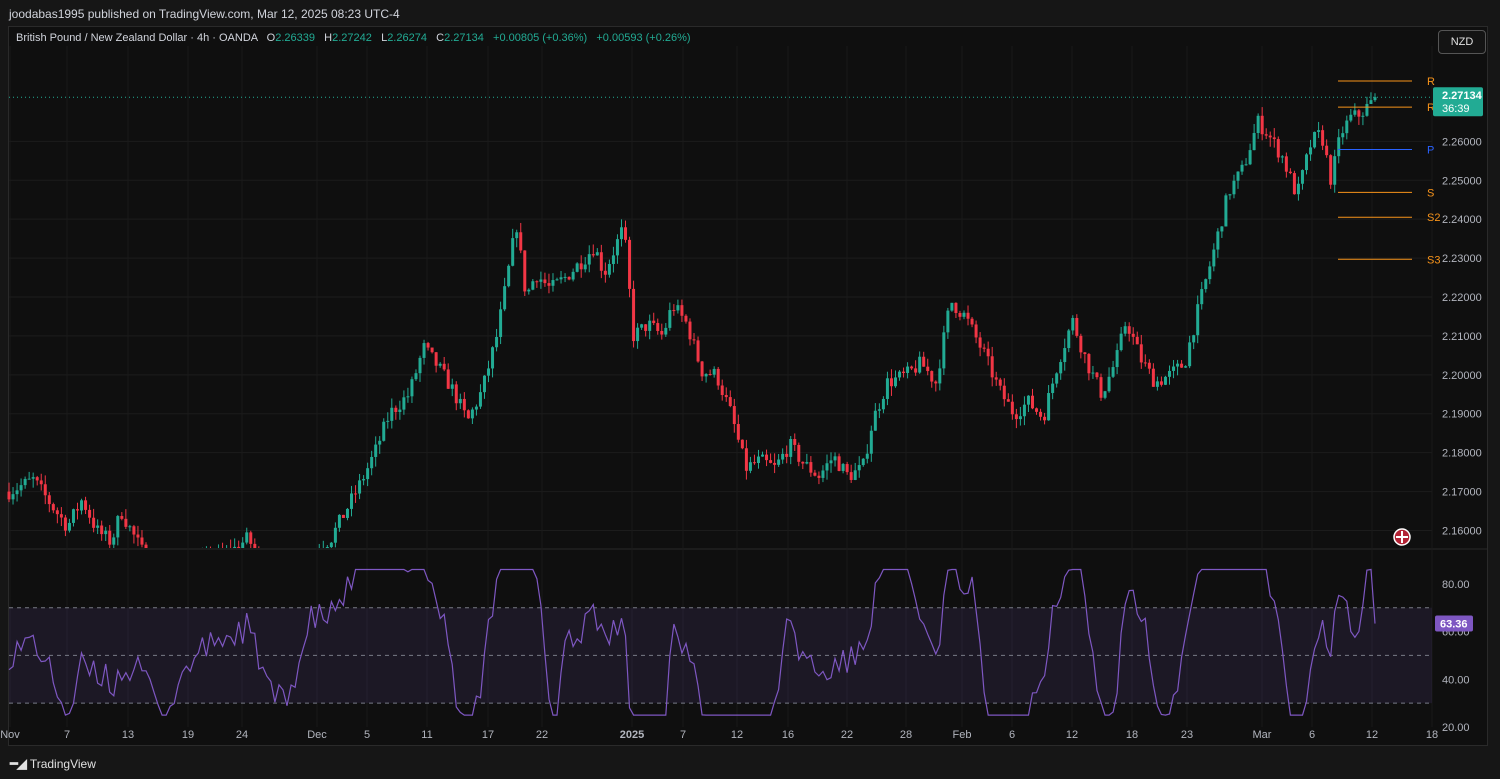  I want to click on price-tick-label: 2.22000, so click(1462, 298).